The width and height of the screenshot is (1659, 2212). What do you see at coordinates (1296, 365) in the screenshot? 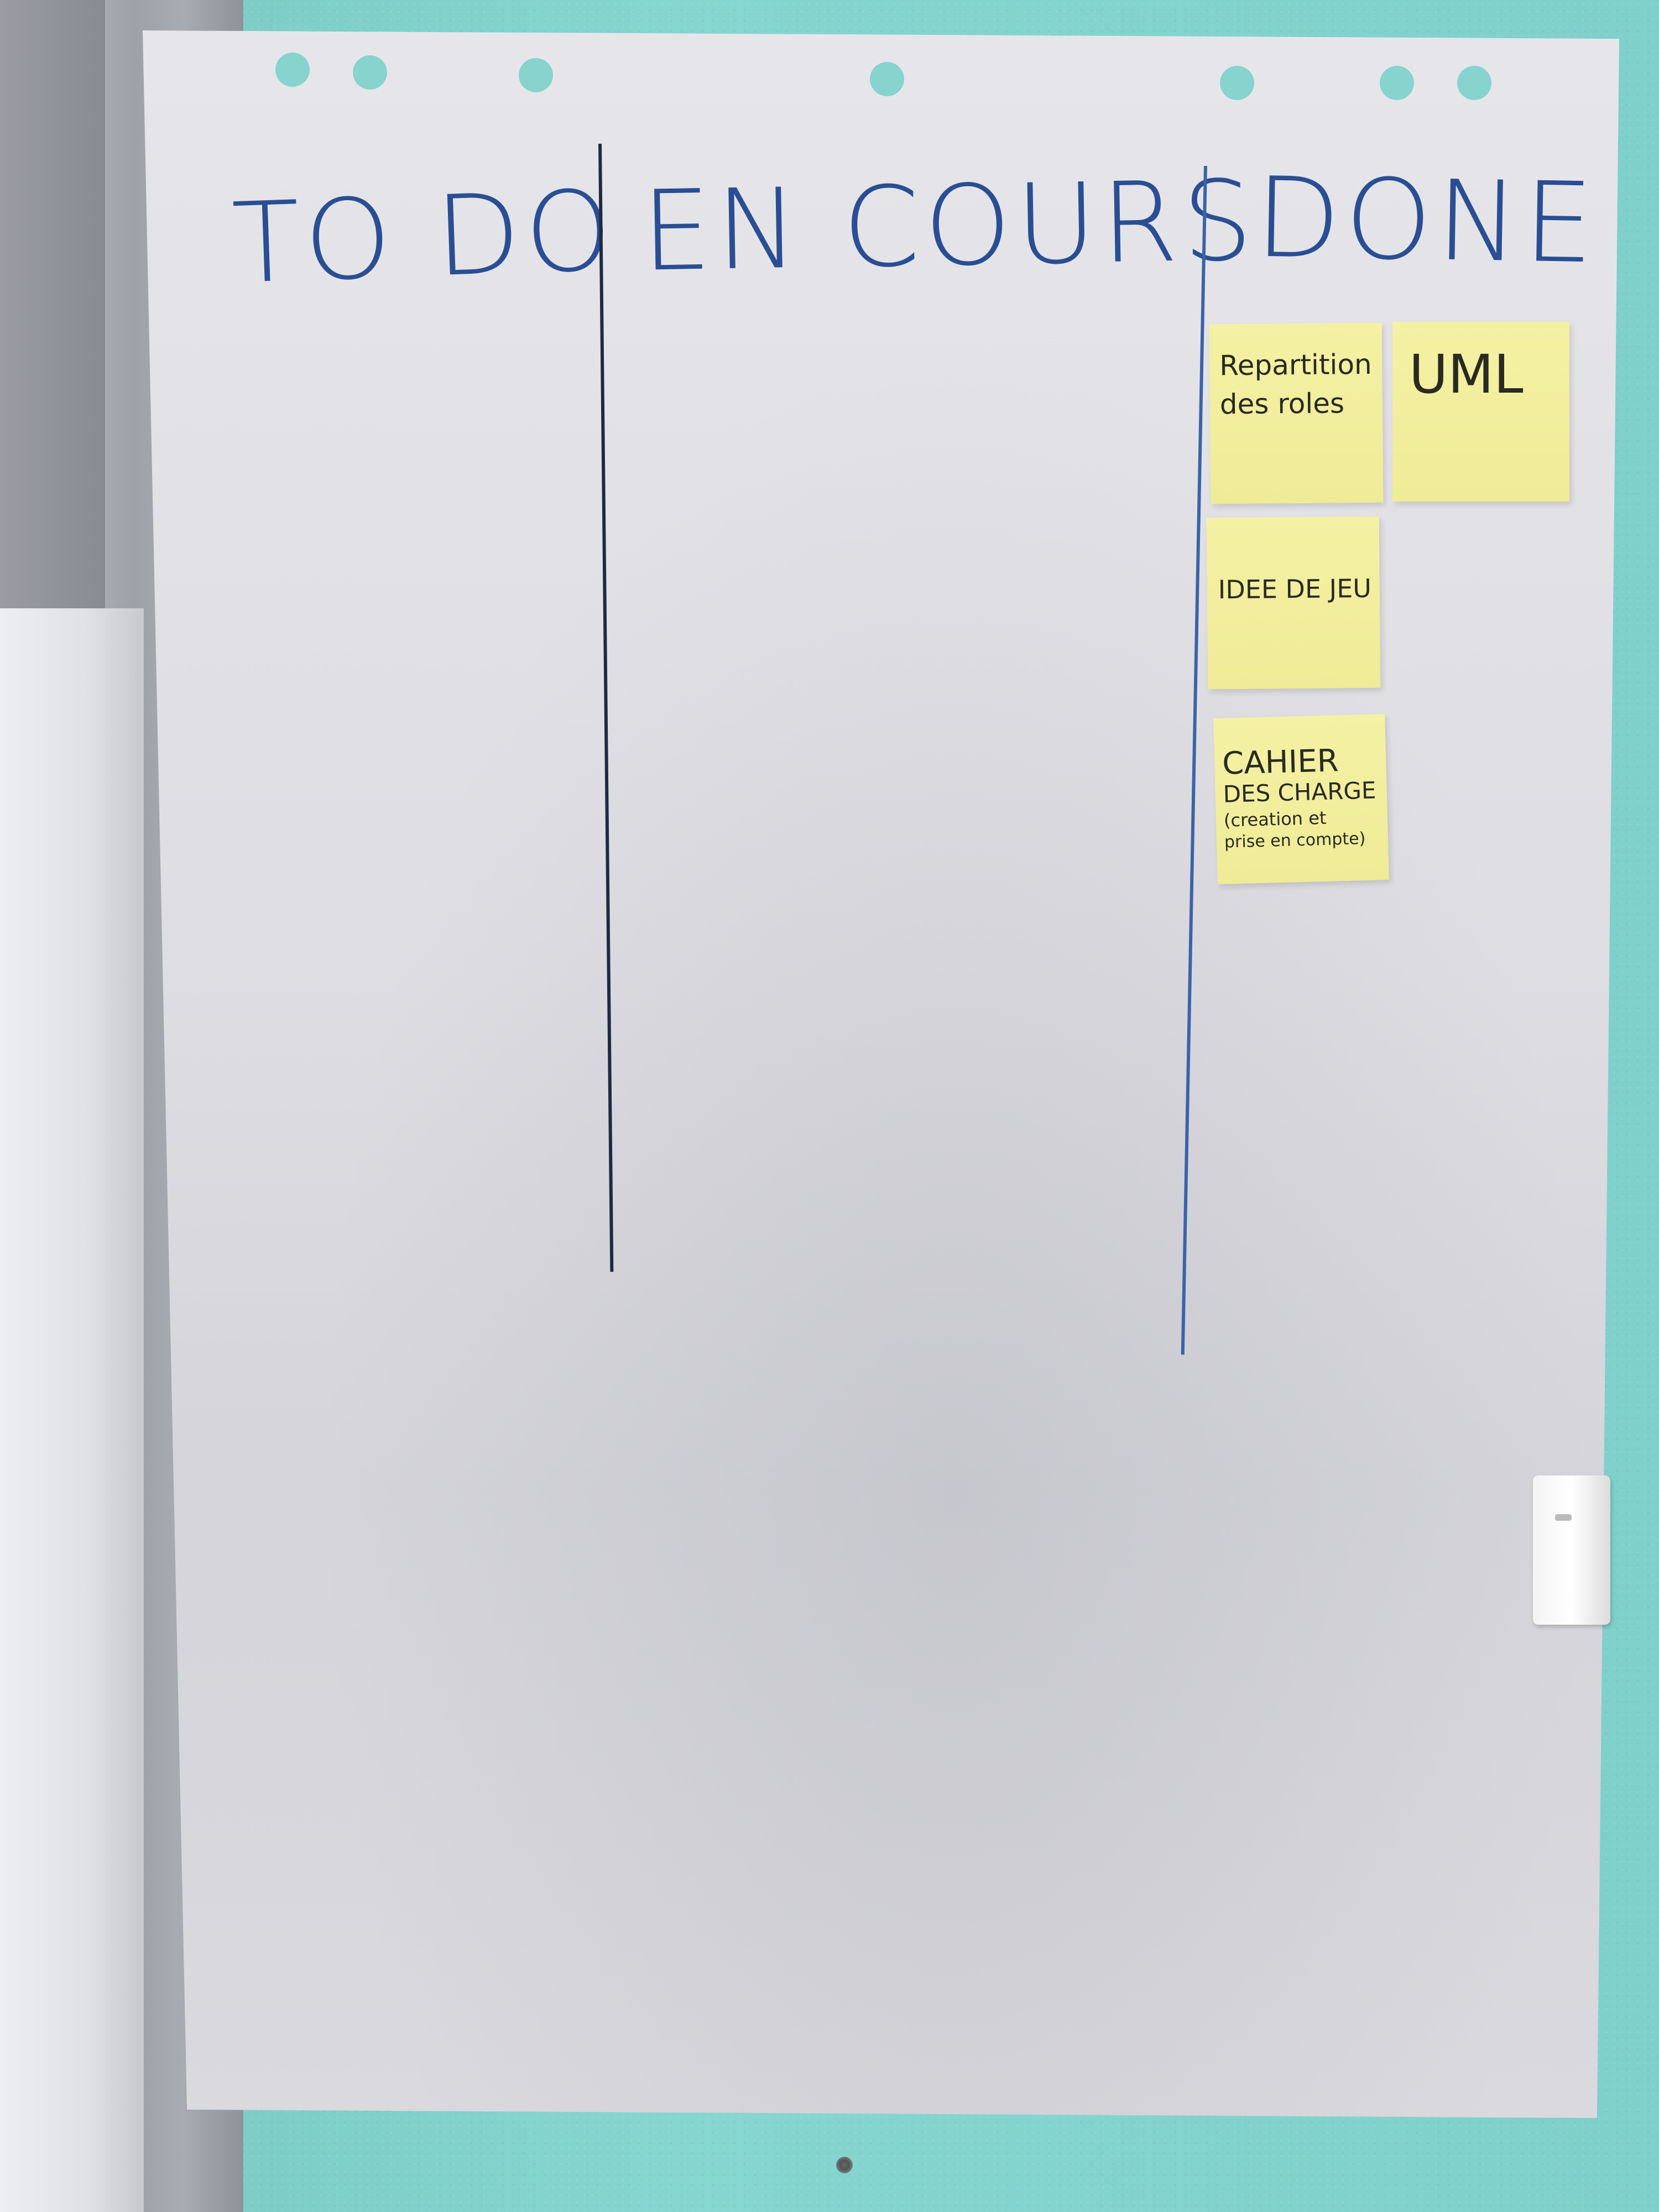
I see `sticky-note-text: Repartition` at bounding box center [1296, 365].